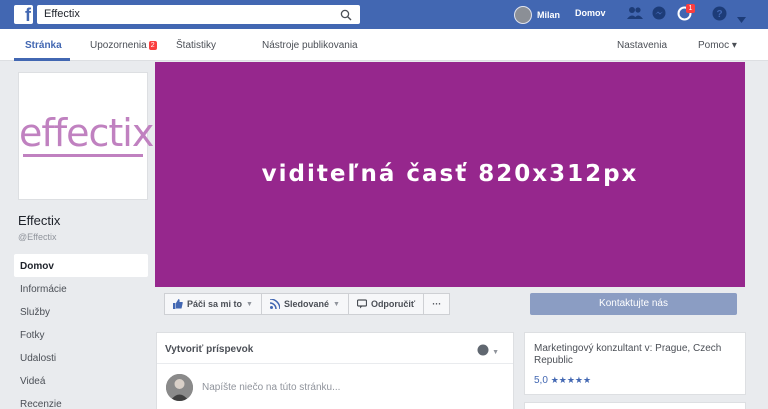 Image resolution: width=768 pixels, height=409 pixels. I want to click on top-bar: f Effectix Milan Domov 1 ?, so click(384, 14).